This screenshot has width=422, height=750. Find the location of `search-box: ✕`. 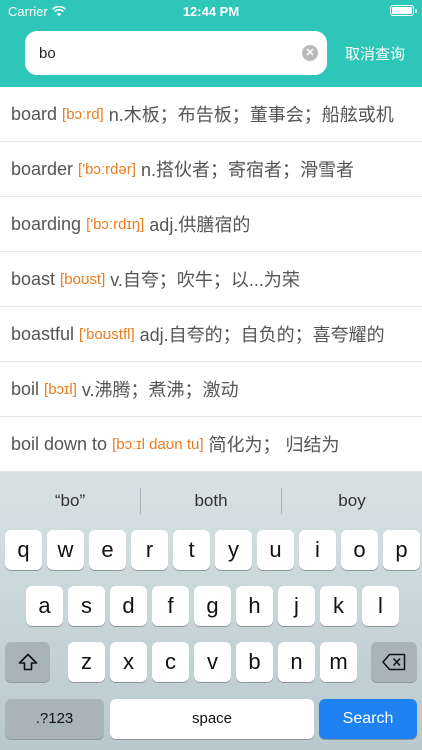

search-box: ✕ is located at coordinates (176, 53).